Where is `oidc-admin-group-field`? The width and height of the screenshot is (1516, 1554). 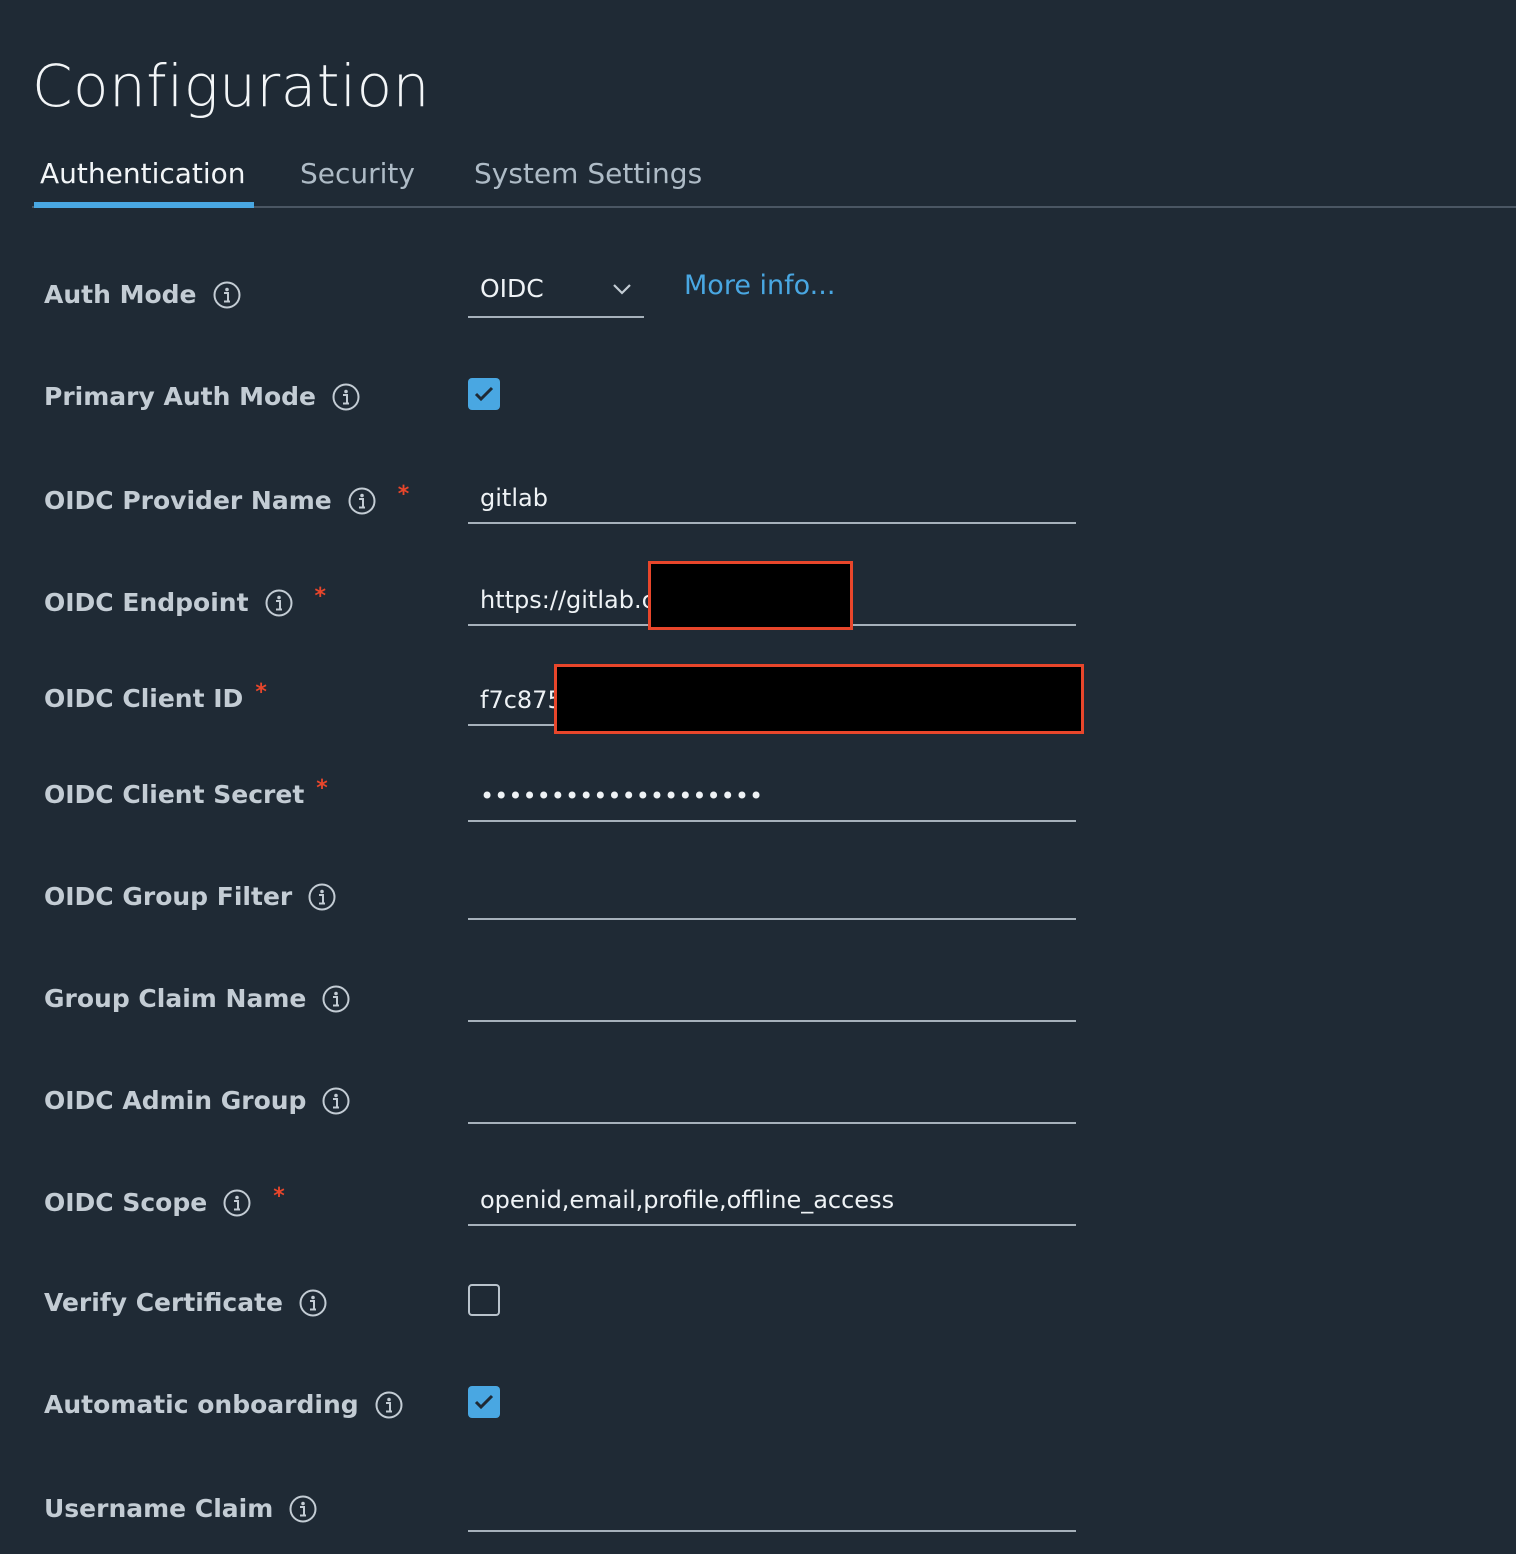
oidc-admin-group-field is located at coordinates (772, 1101).